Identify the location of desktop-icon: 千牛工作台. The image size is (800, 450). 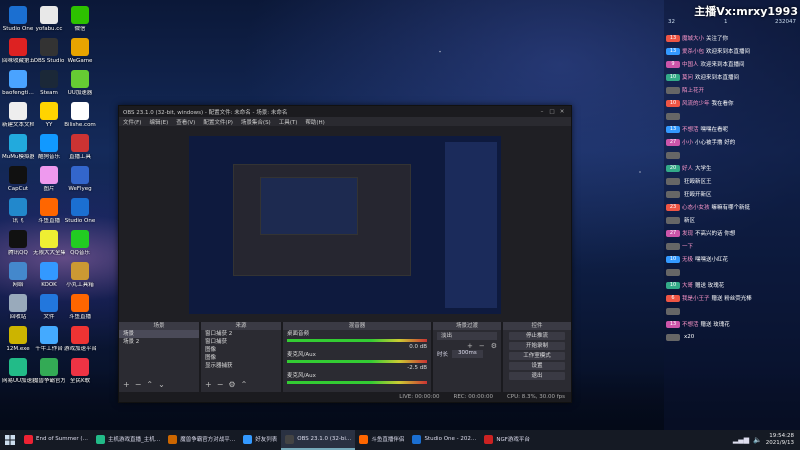
(49, 339).